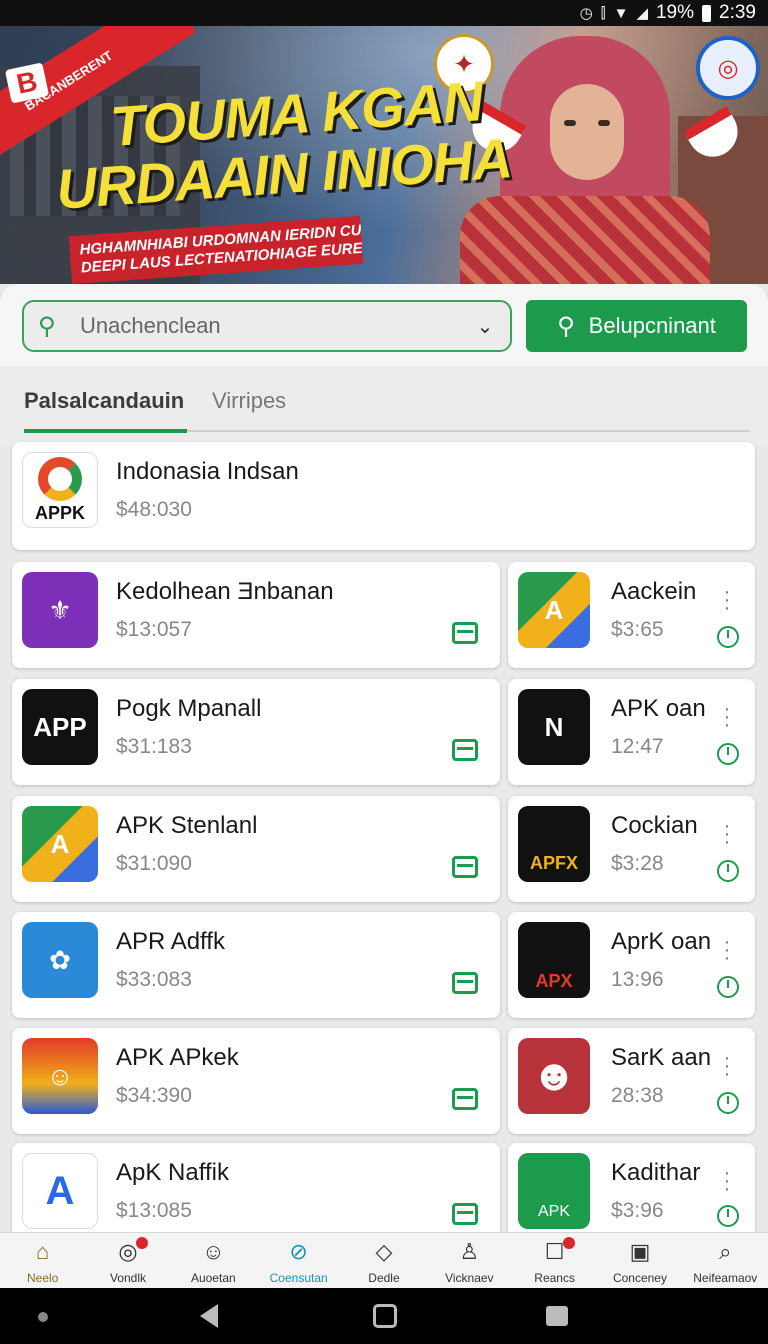 The width and height of the screenshot is (768, 1344). What do you see at coordinates (256, 1081) in the screenshot?
I see `list-item: ☺ APK APkek $34:390` at bounding box center [256, 1081].